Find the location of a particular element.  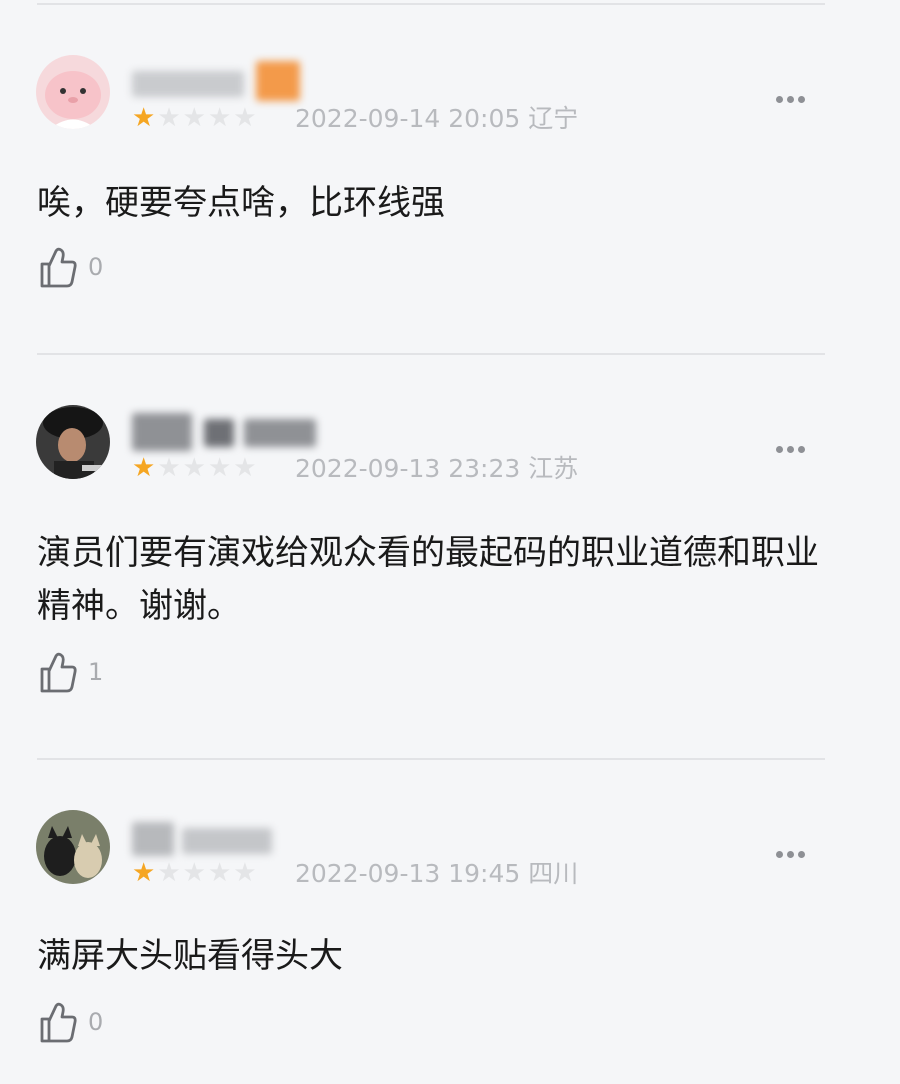

review-content: 演员们要有演戏给观众看的最起码的职业道德和职业精神。谢谢。 is located at coordinates (428, 579).